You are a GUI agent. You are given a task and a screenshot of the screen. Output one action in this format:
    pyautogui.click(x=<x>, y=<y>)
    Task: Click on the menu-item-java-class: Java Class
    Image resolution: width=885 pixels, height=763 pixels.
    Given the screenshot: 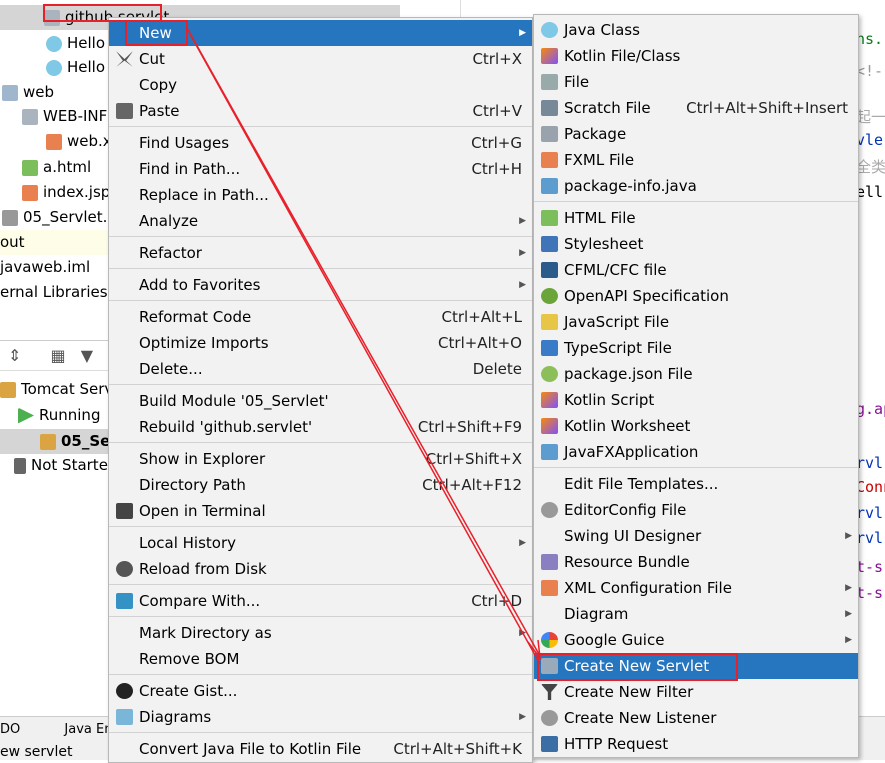 What is the action you would take?
    pyautogui.click(x=696, y=30)
    